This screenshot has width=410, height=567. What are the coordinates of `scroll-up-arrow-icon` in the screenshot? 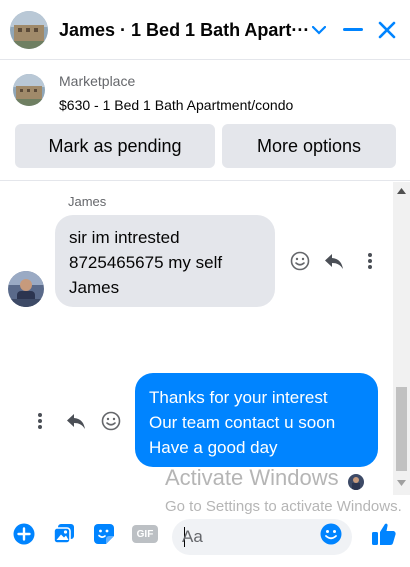 It's located at (401, 191).